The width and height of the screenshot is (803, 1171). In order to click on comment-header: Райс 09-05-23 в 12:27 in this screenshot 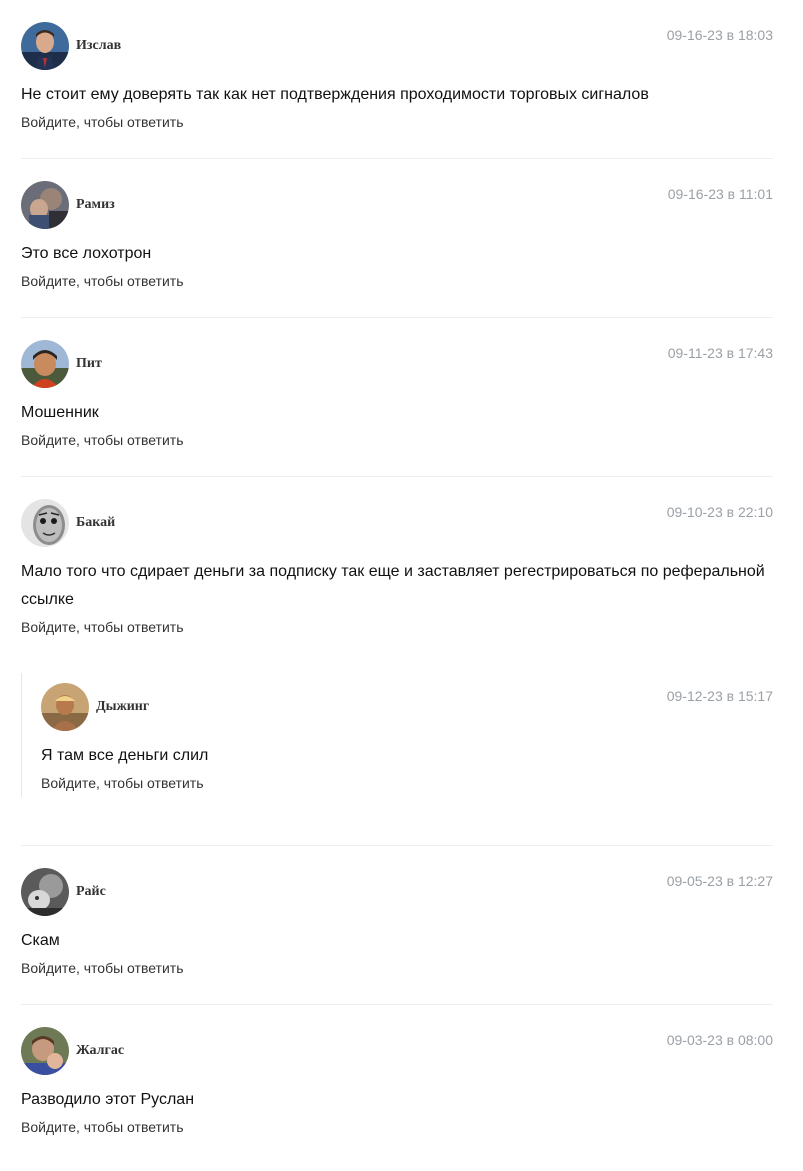, I will do `click(397, 892)`.